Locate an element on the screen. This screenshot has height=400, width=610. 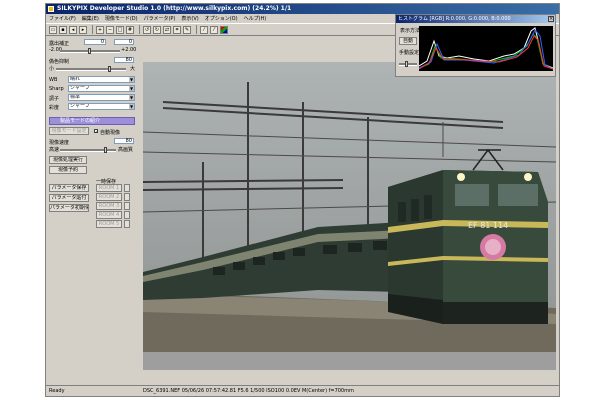
color-palette-icon is located at coordinates (224, 29).